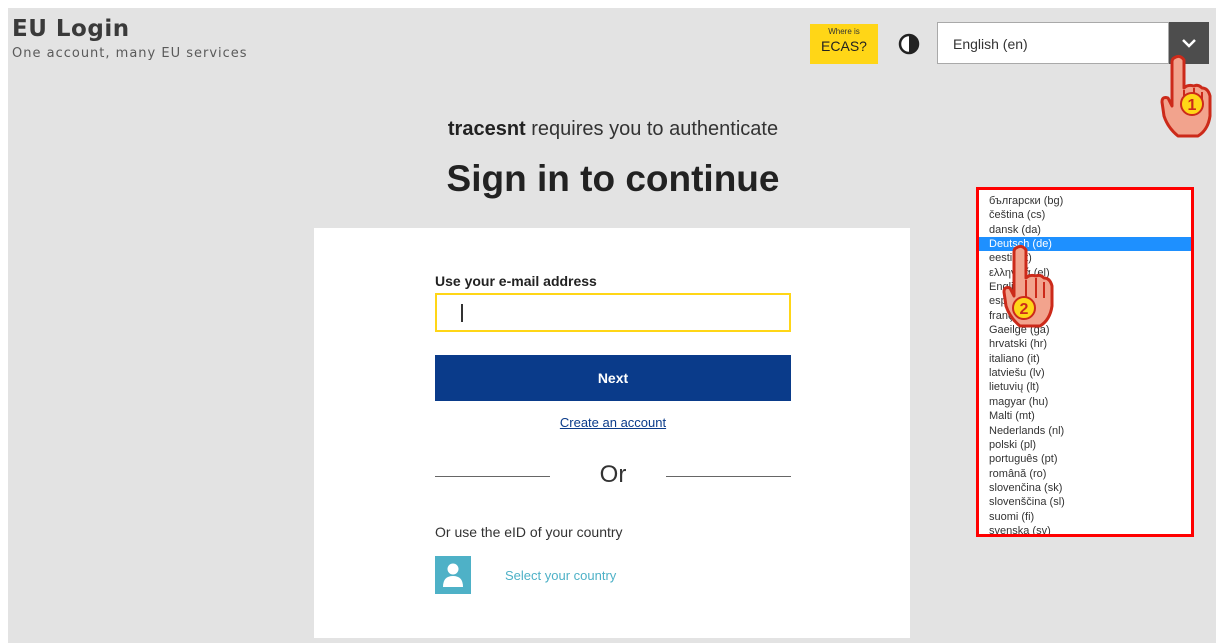 The width and height of the screenshot is (1216, 643). Describe the element at coordinates (990, 44) in the screenshot. I see `language-select-value: English (en)` at that location.